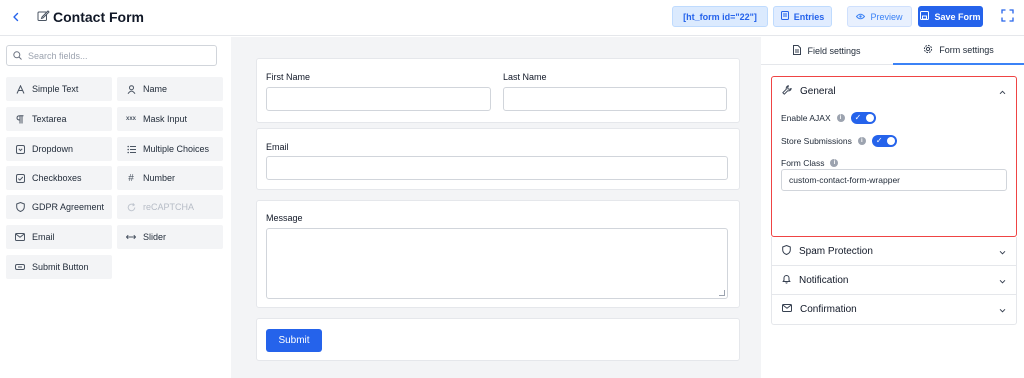  Describe the element at coordinates (498, 339) in the screenshot. I see `submit-card: Submit` at that location.